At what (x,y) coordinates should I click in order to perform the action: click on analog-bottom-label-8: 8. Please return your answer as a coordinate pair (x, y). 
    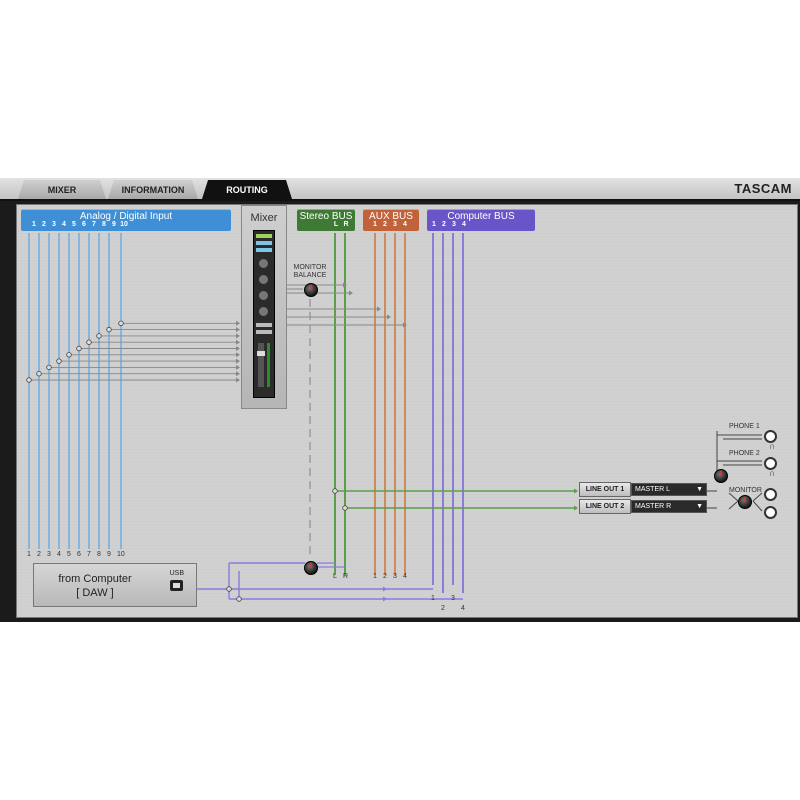
    Looking at the image, I should click on (99, 554).